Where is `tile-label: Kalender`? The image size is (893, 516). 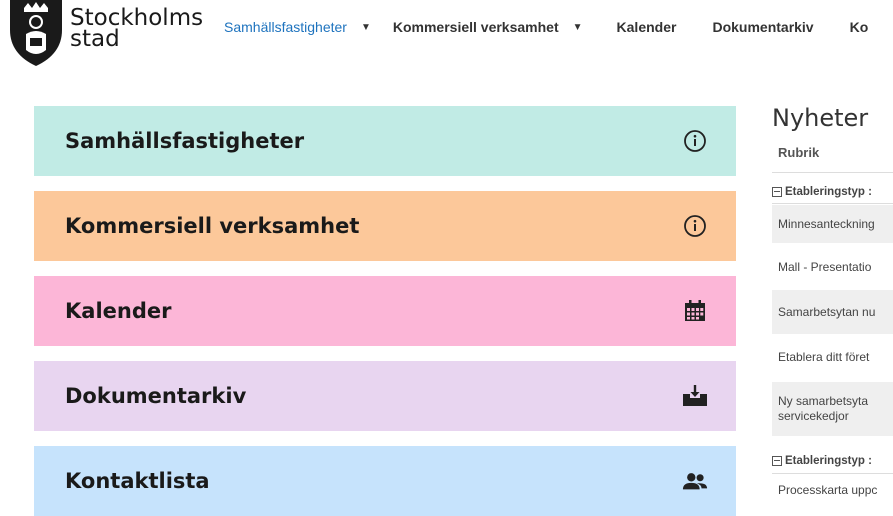 tile-label: Kalender is located at coordinates (118, 311).